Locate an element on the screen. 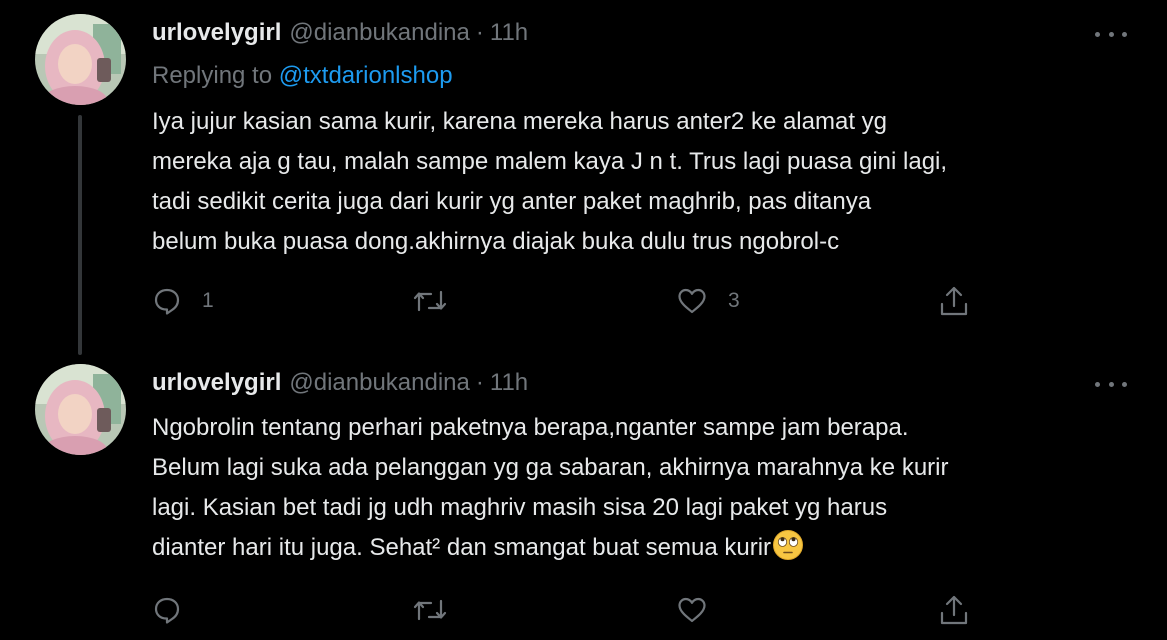  action-bar: 1 3 is located at coordinates (583, 301).